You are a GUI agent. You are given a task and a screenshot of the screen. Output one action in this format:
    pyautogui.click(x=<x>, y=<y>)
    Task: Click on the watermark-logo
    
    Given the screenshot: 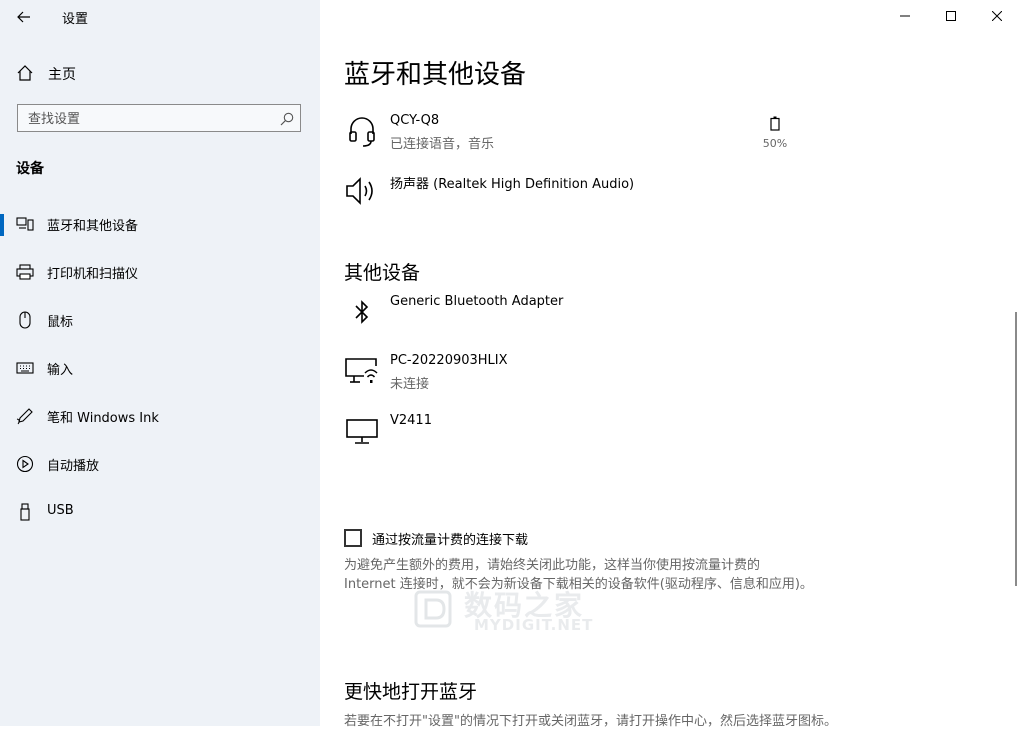 What is the action you would take?
    pyautogui.click(x=433, y=609)
    